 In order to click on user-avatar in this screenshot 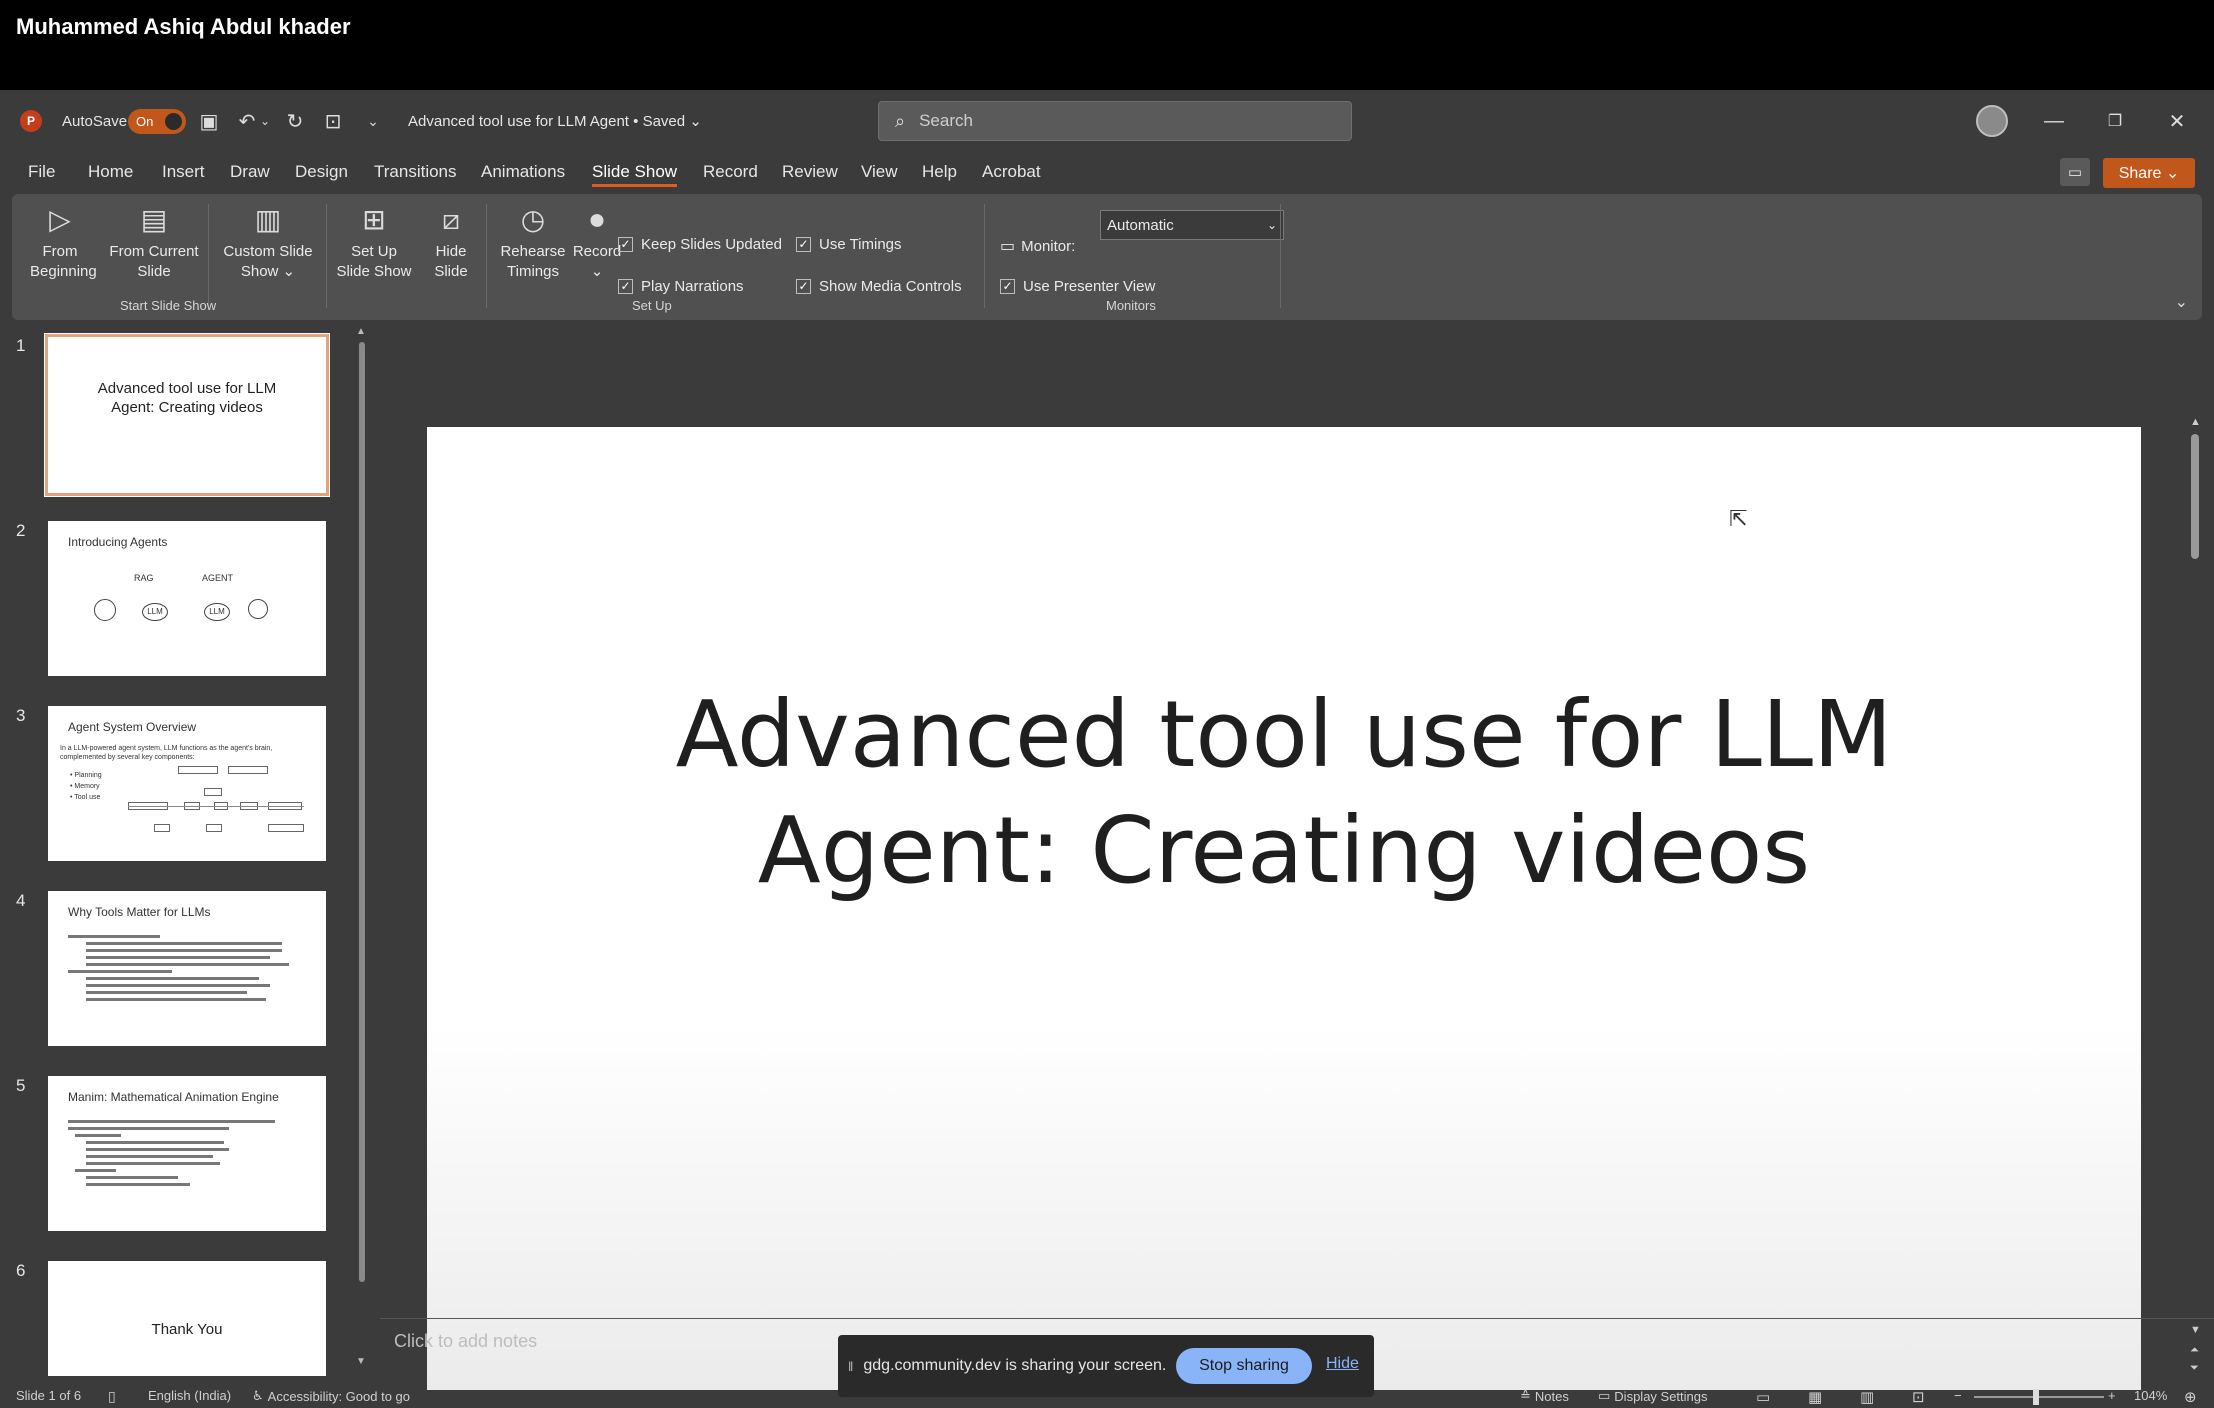, I will do `click(1992, 121)`.